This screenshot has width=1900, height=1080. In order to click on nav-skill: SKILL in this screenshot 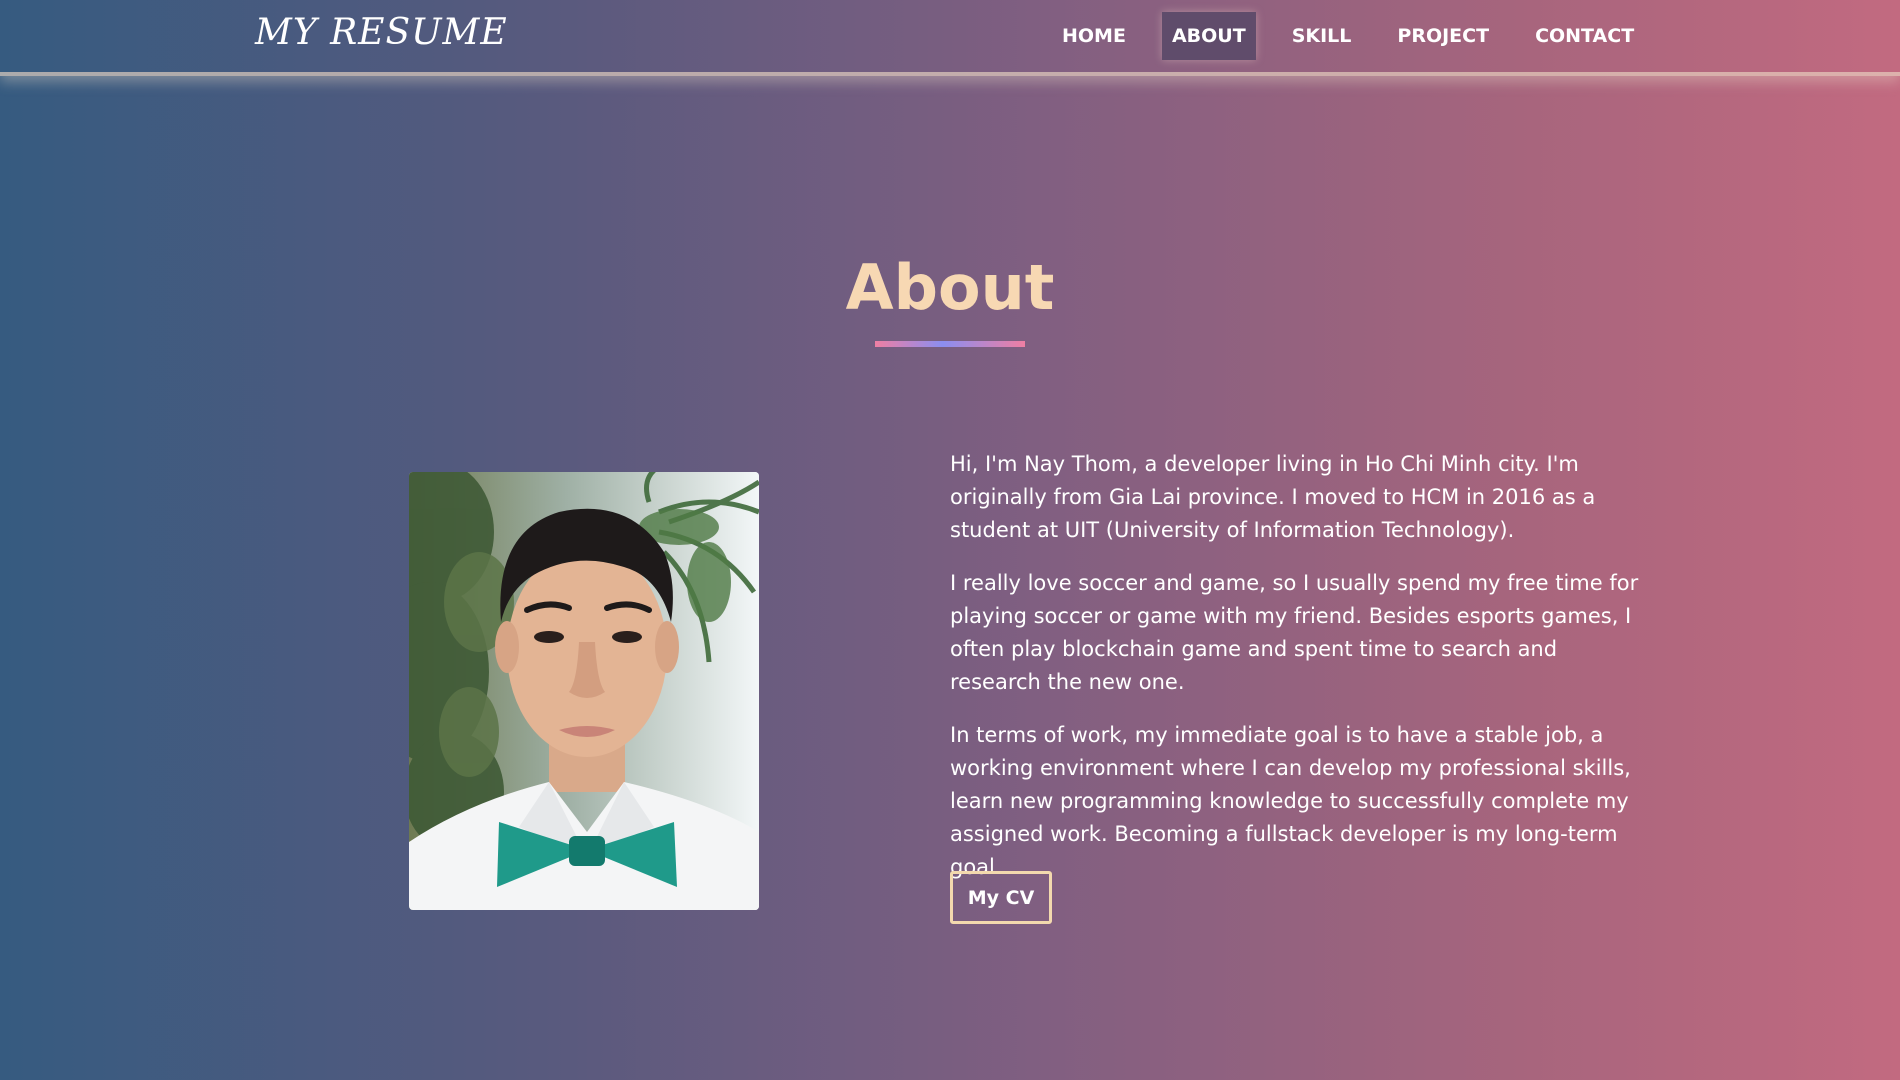, I will do `click(1322, 36)`.